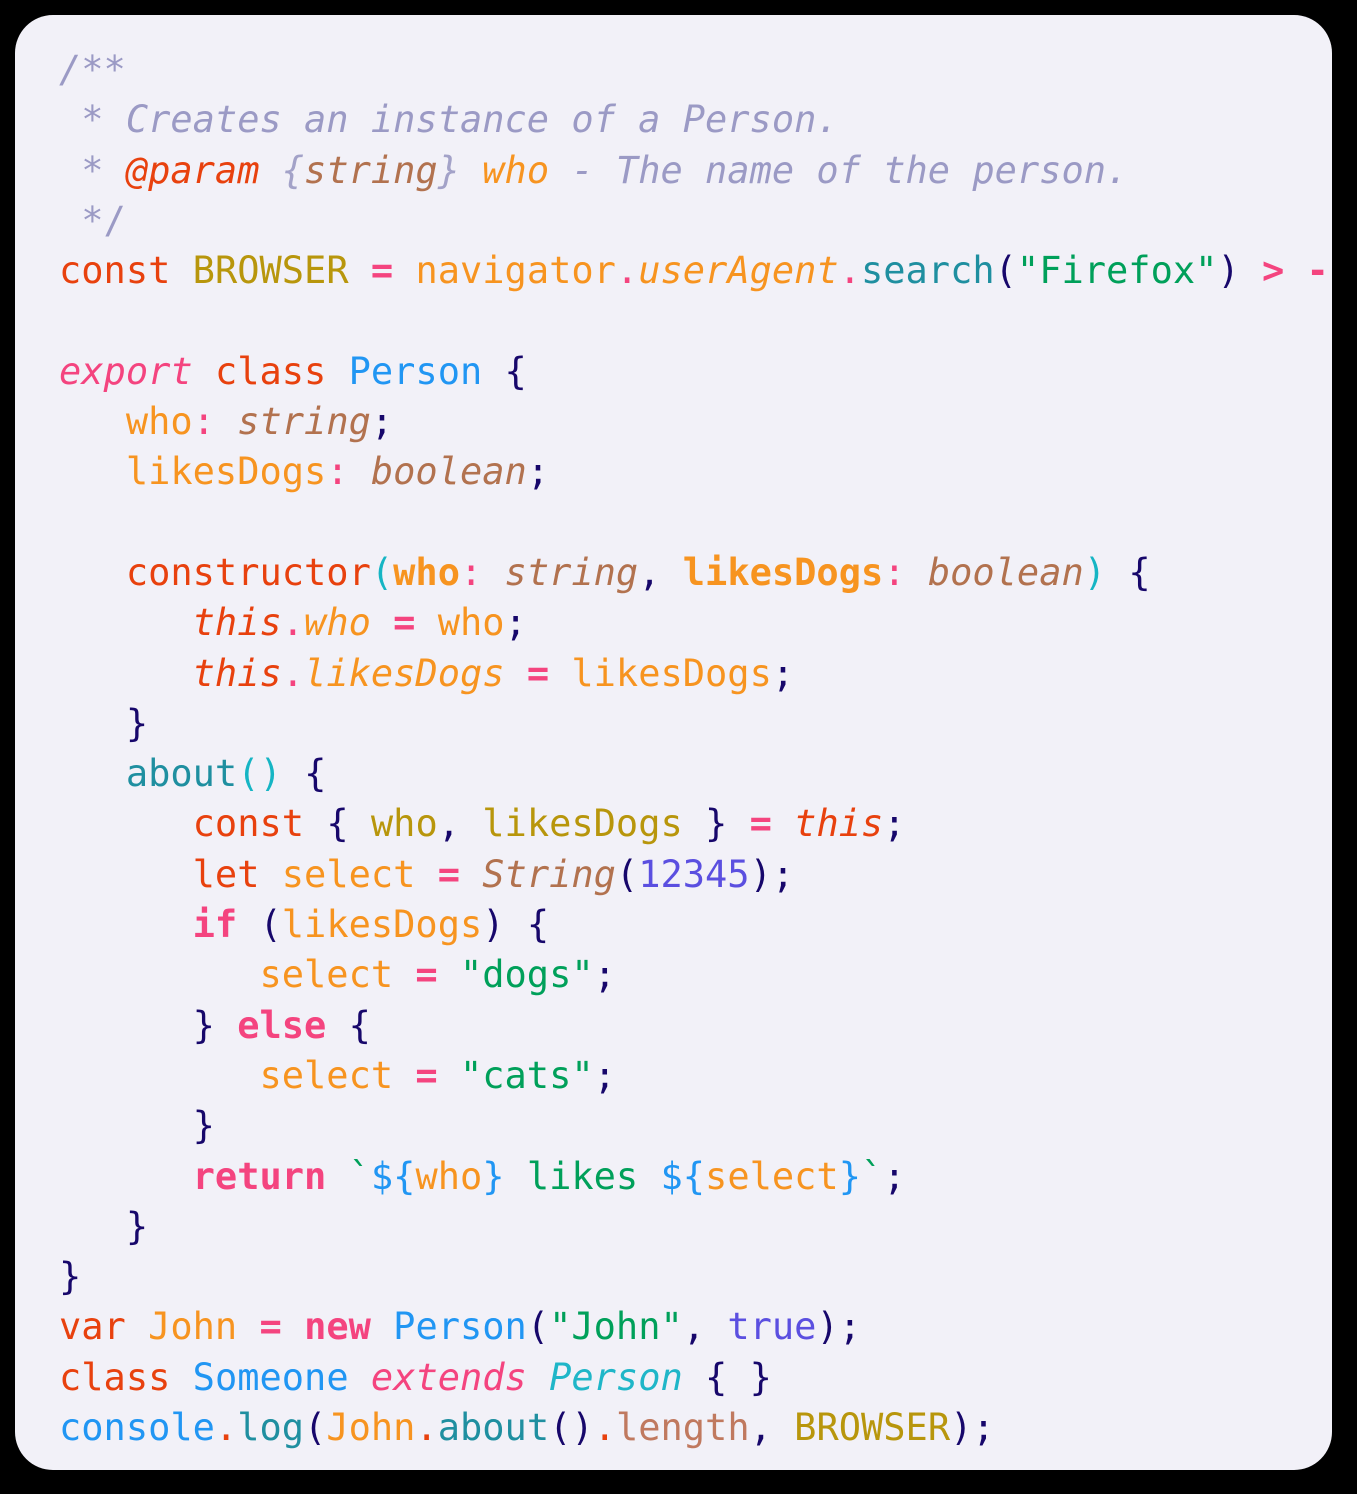 This screenshot has height=1494, width=1357. I want to click on template-interp-close: }, so click(849, 1176).